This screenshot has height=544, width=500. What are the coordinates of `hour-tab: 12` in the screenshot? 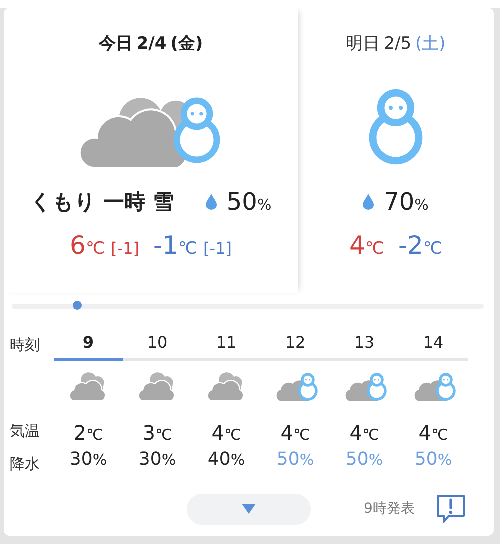 It's located at (295, 345).